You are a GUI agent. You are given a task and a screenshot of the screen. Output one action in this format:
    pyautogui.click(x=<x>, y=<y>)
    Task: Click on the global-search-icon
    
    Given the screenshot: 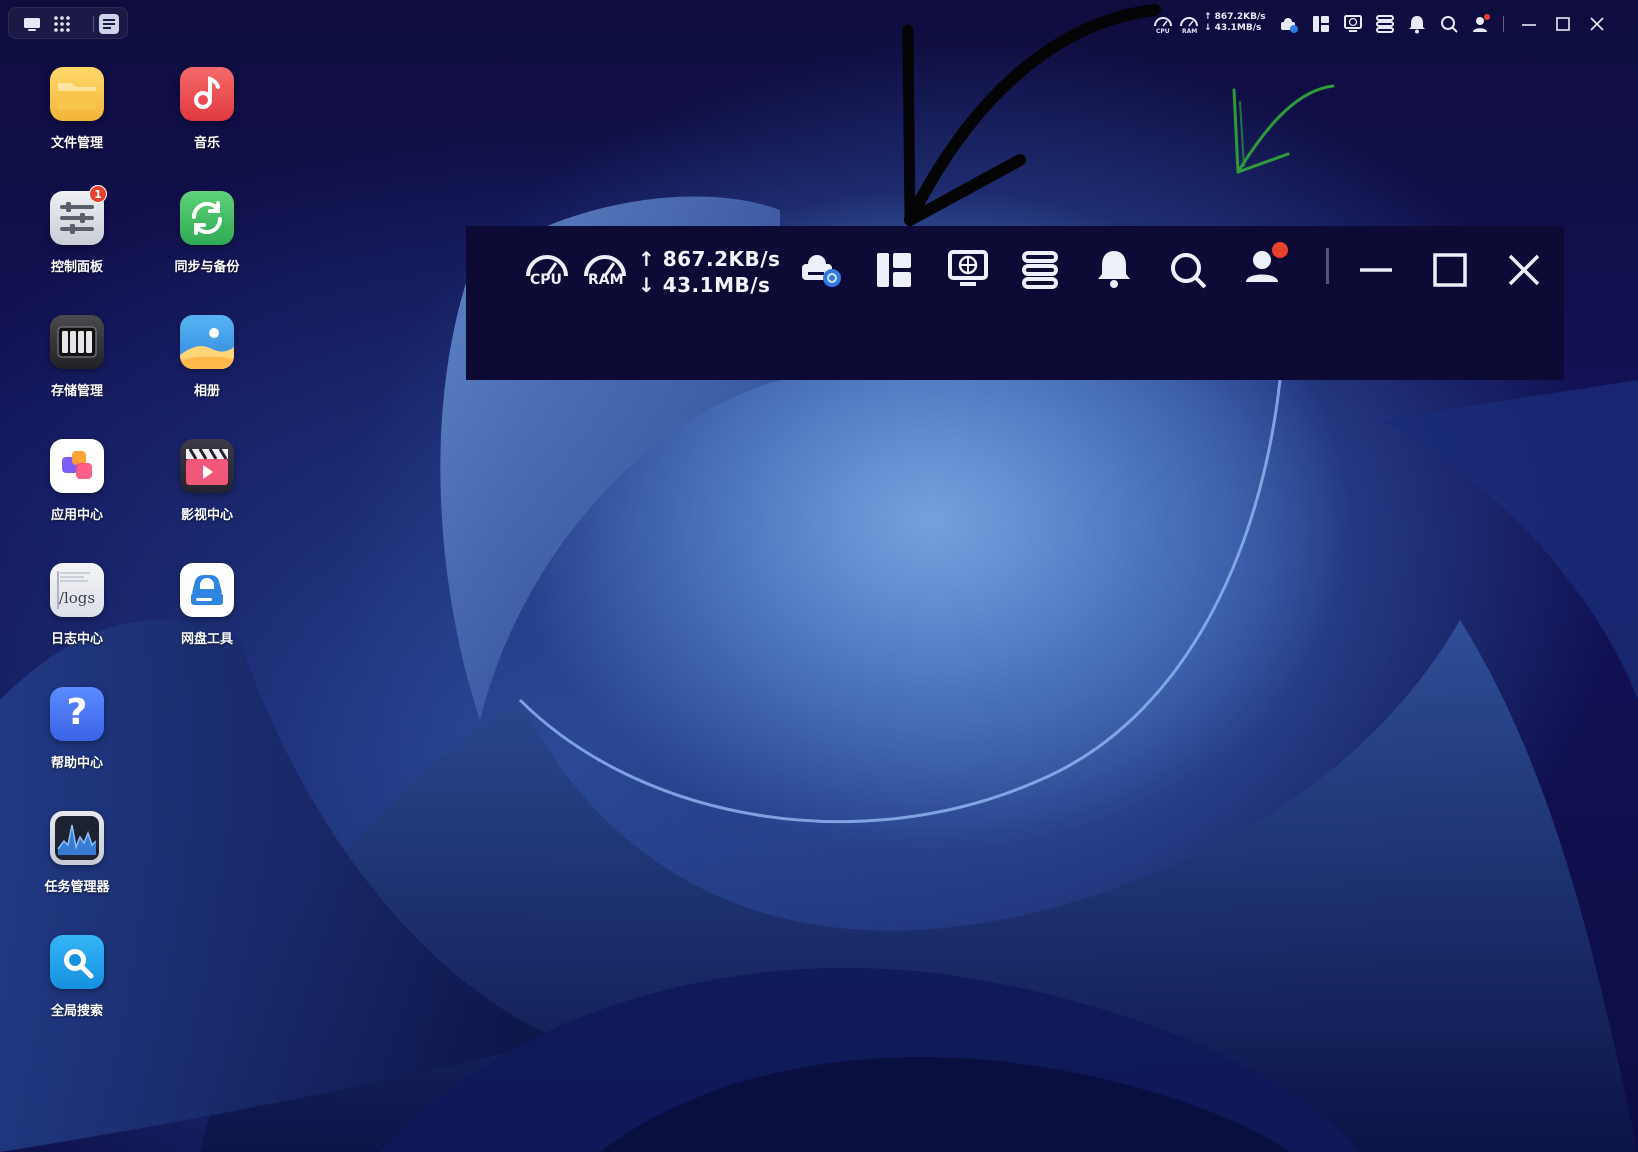 What is the action you would take?
    pyautogui.click(x=77, y=962)
    